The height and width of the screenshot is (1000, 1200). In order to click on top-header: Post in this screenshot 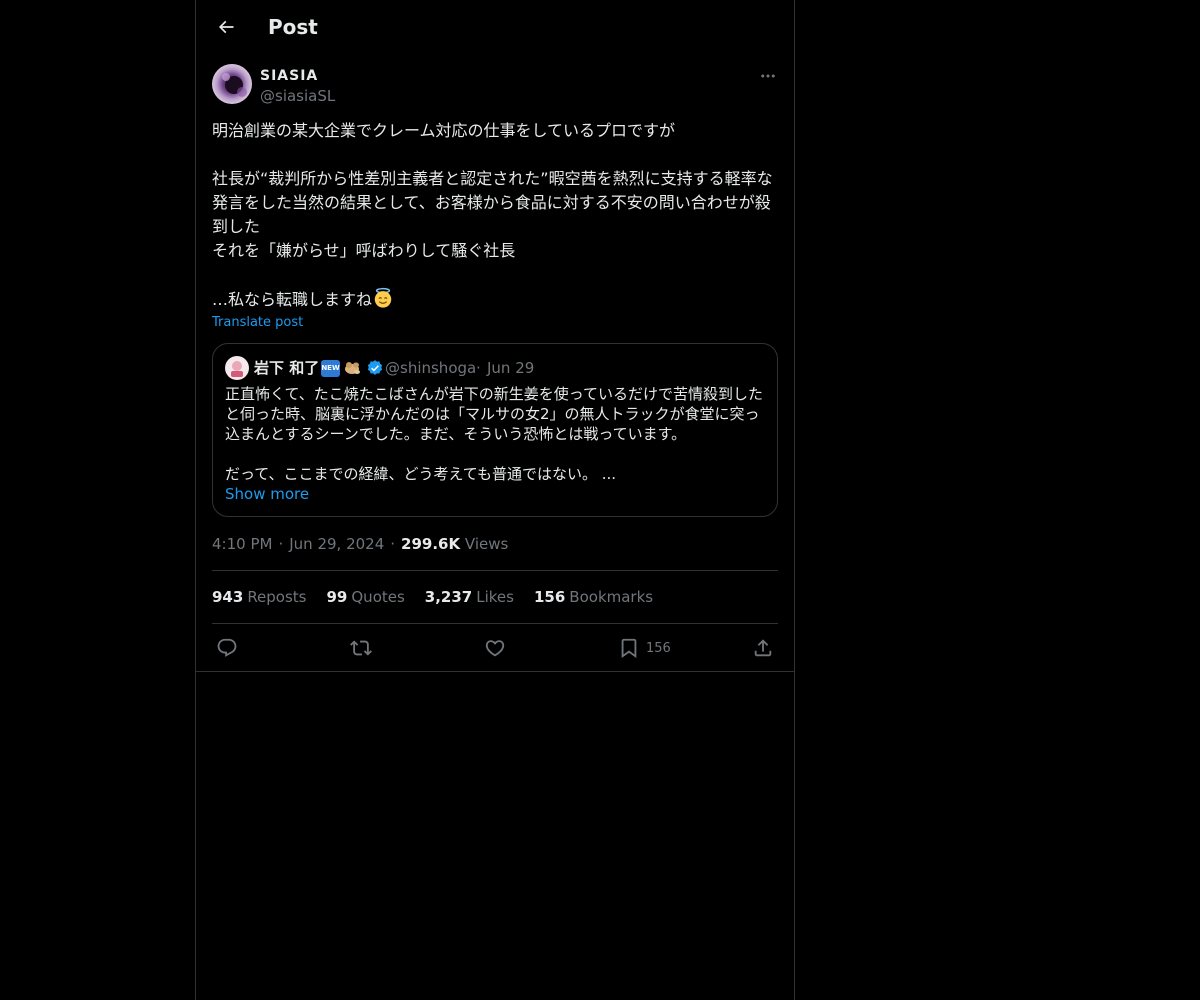, I will do `click(495, 27)`.